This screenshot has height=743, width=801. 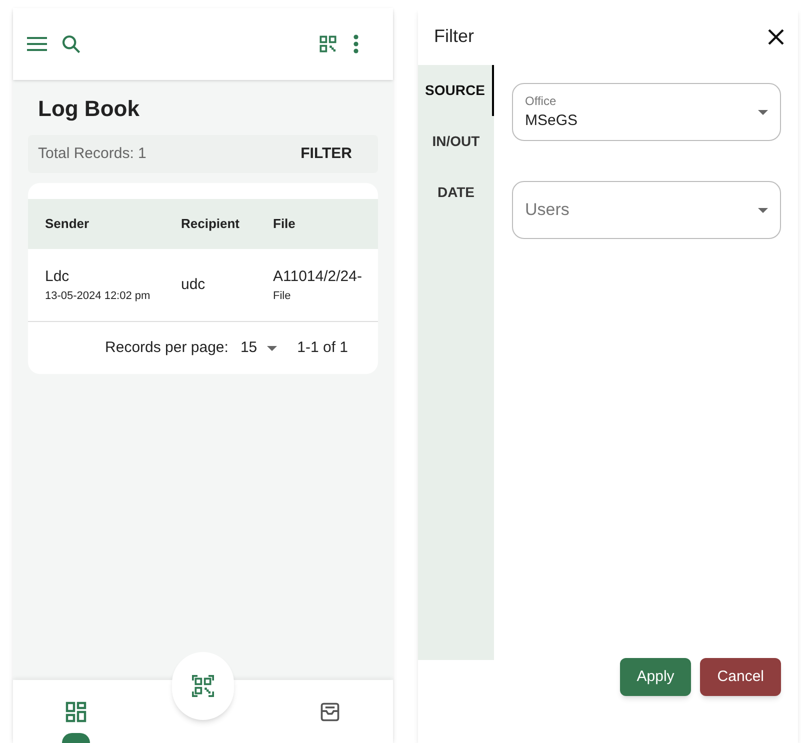 What do you see at coordinates (329, 711) in the screenshot?
I see `inbox-tray-icon` at bounding box center [329, 711].